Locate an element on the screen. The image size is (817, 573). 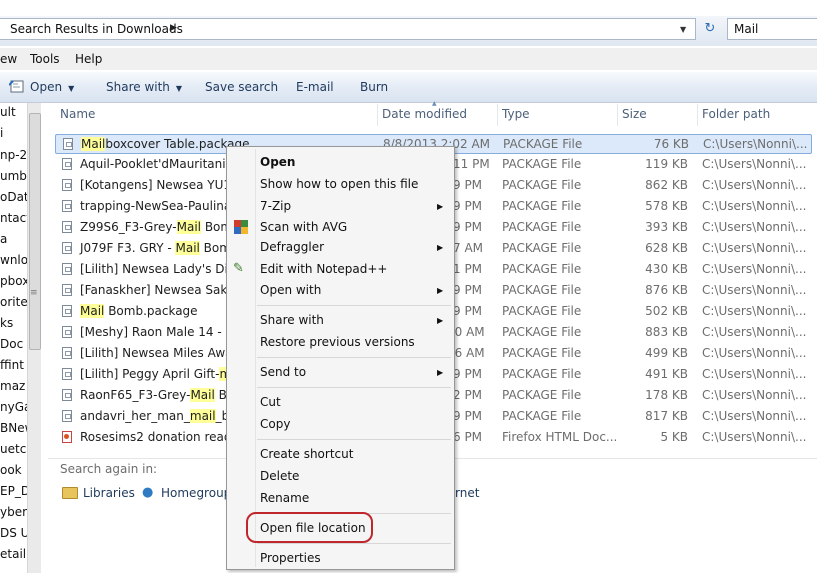
menu-item-delete: Delete is located at coordinates (279, 476).